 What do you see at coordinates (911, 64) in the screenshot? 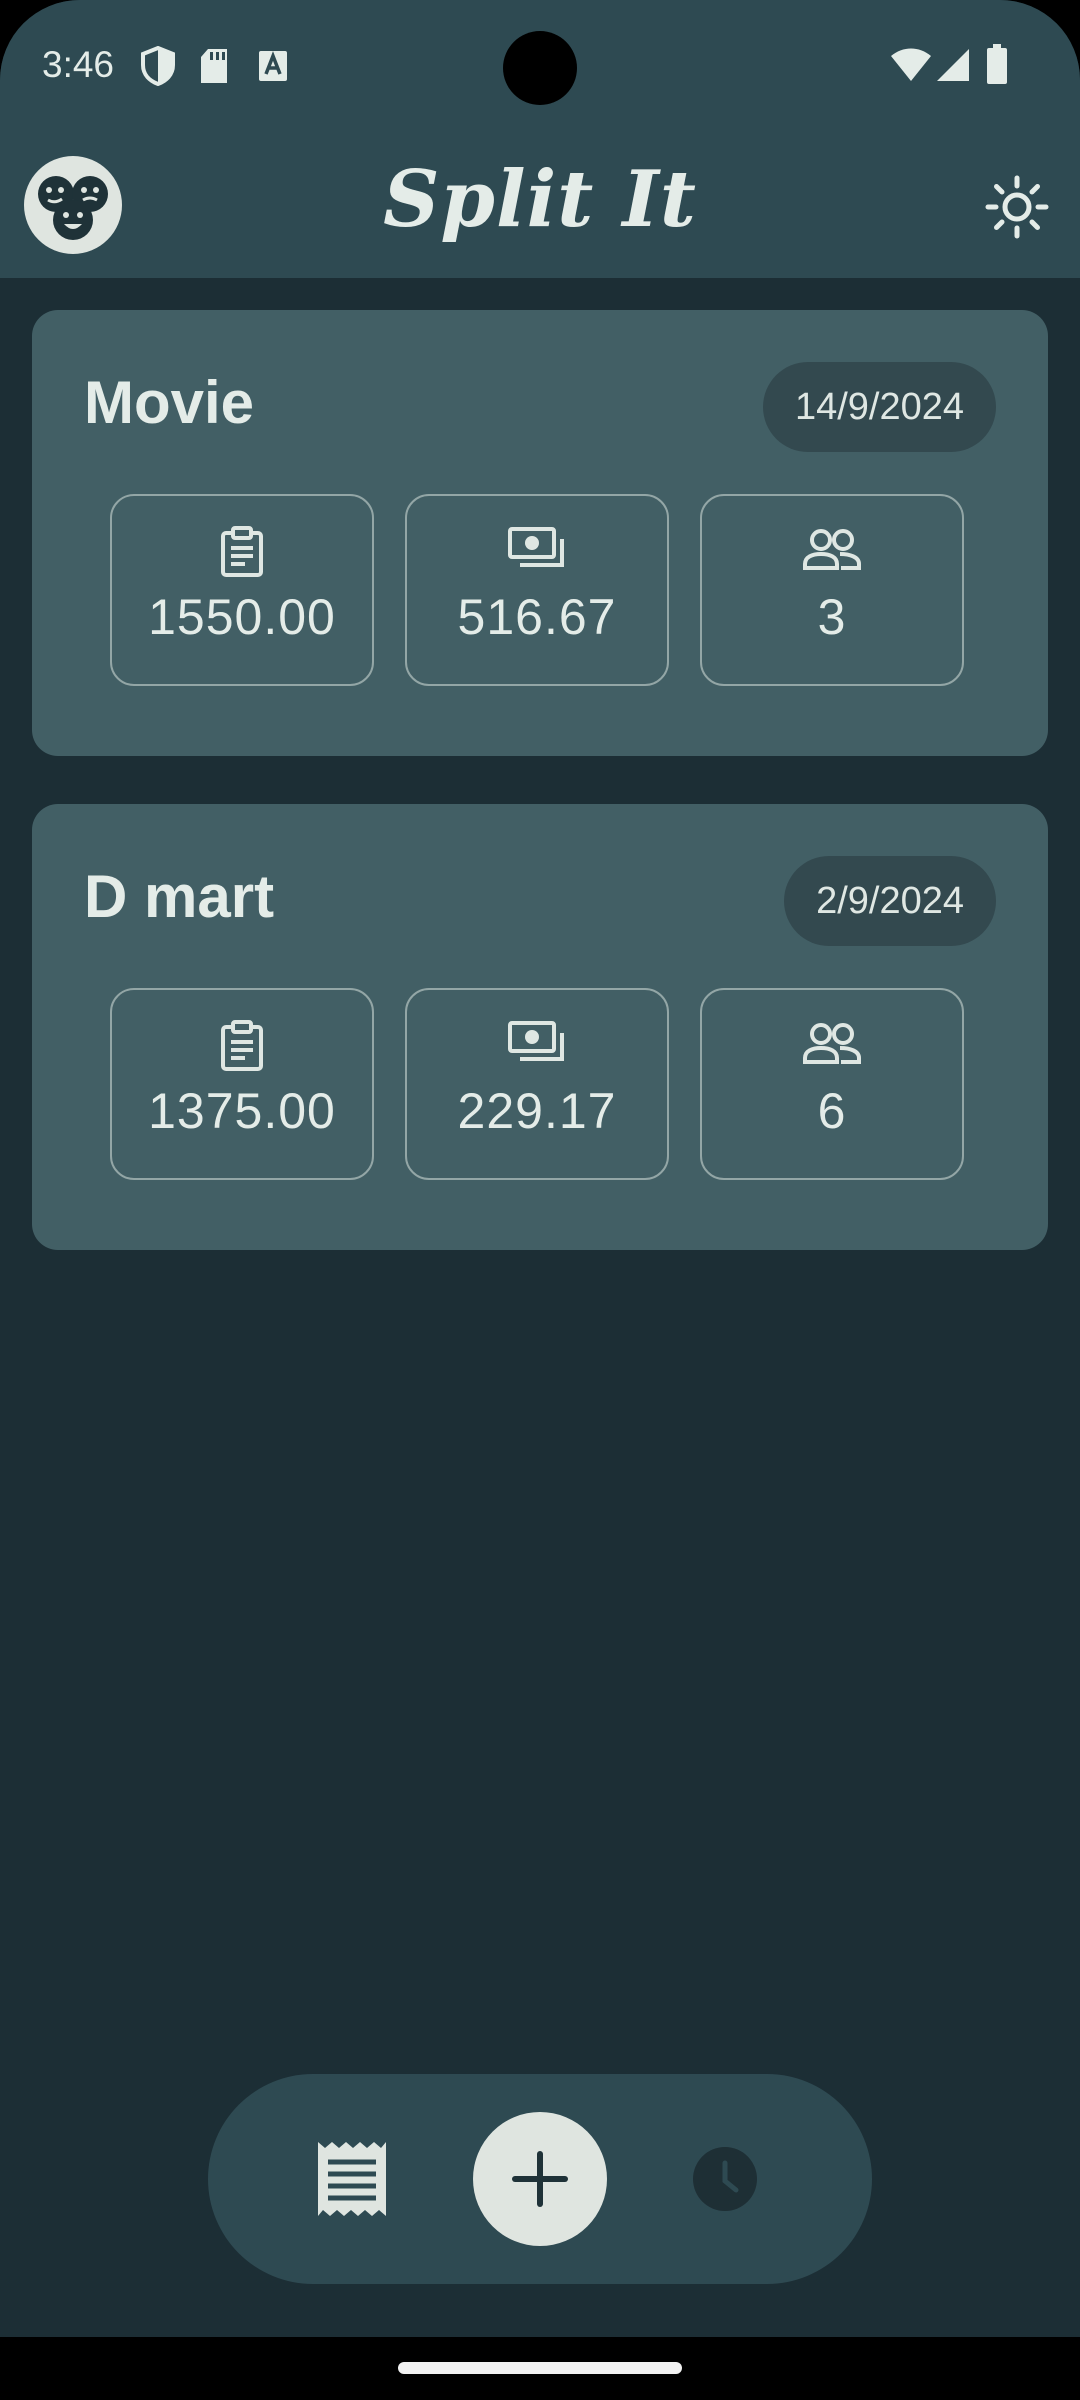
I see `wifi-icon` at bounding box center [911, 64].